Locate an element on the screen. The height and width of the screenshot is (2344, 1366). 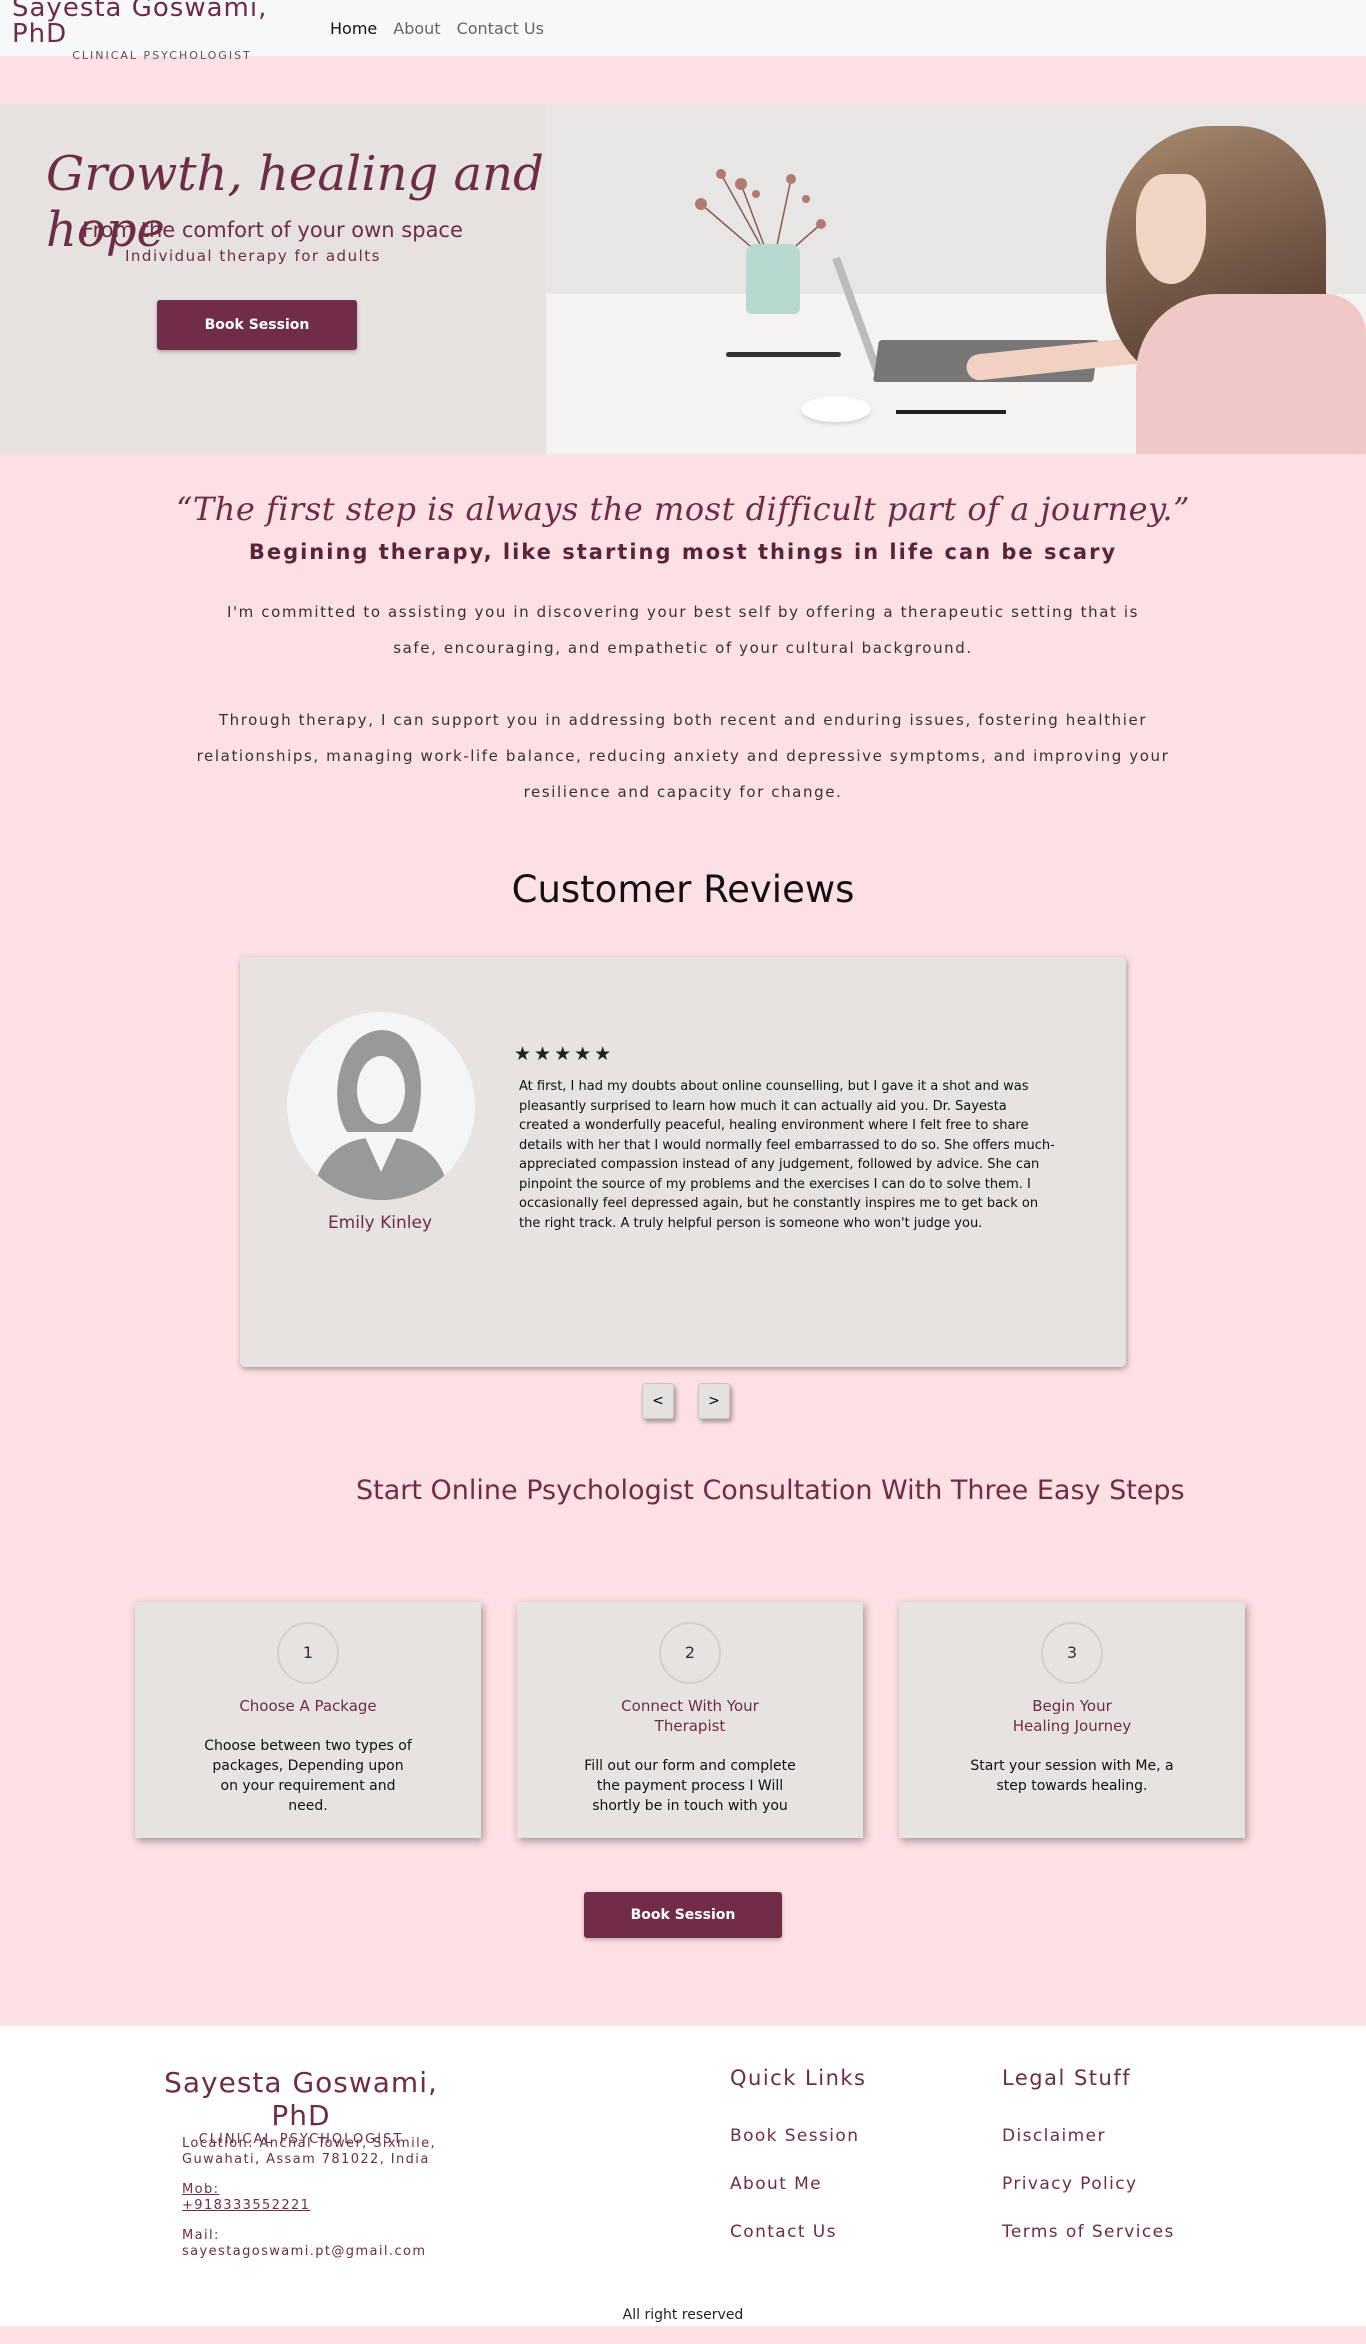
brand-name: Sayesta Goswami, PhD is located at coordinates (140, 24).